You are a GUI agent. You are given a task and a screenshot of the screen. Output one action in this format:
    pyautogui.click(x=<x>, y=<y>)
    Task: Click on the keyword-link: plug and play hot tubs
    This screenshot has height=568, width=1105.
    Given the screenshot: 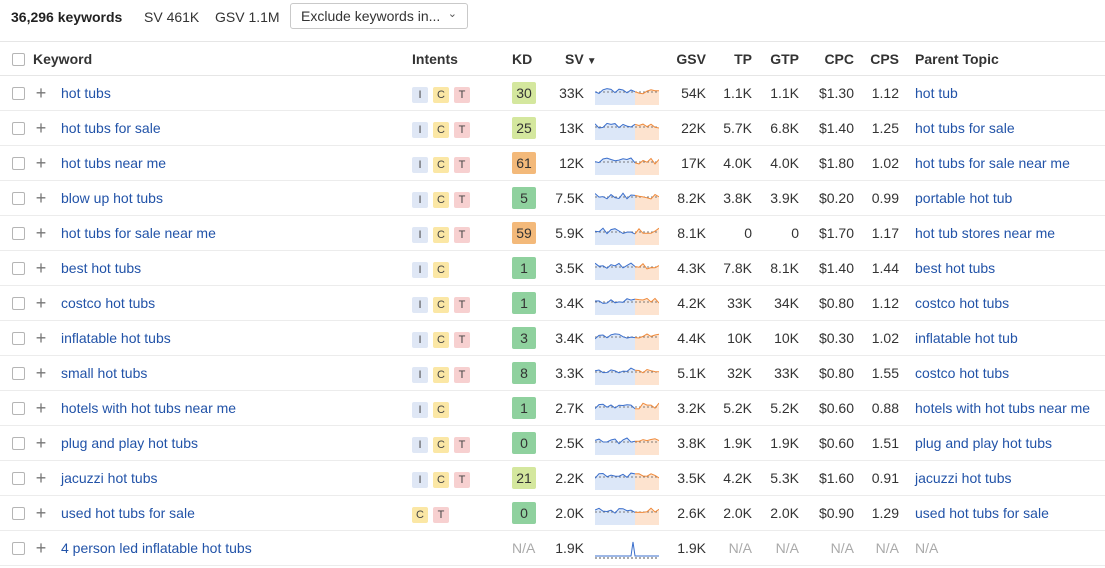 What is the action you would take?
    pyautogui.click(x=129, y=443)
    